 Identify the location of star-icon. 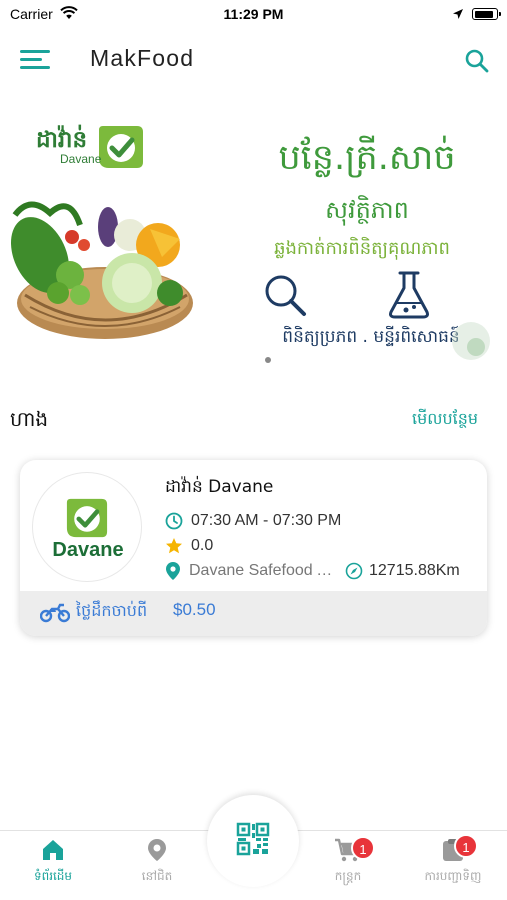
(174, 546).